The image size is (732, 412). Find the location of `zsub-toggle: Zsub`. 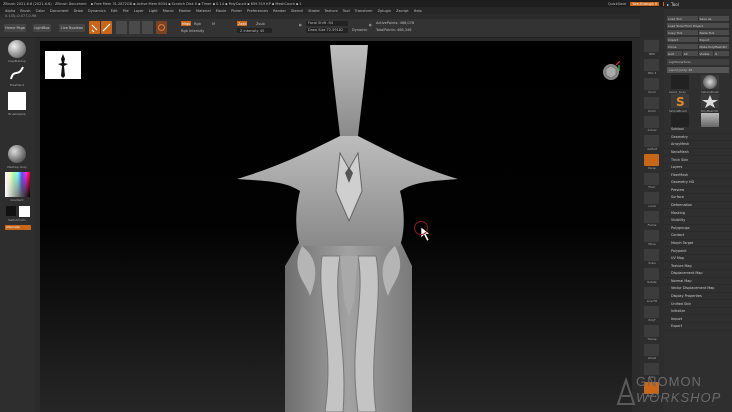

zsub-toggle: Zsub is located at coordinates (260, 24).